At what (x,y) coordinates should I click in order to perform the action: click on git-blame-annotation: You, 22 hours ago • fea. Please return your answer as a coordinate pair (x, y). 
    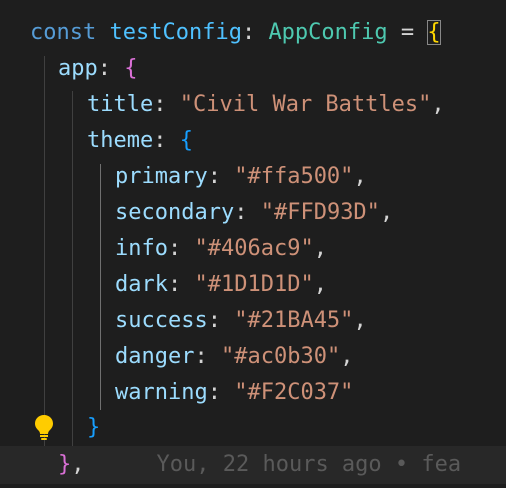
    Looking at the image, I should click on (273, 464).